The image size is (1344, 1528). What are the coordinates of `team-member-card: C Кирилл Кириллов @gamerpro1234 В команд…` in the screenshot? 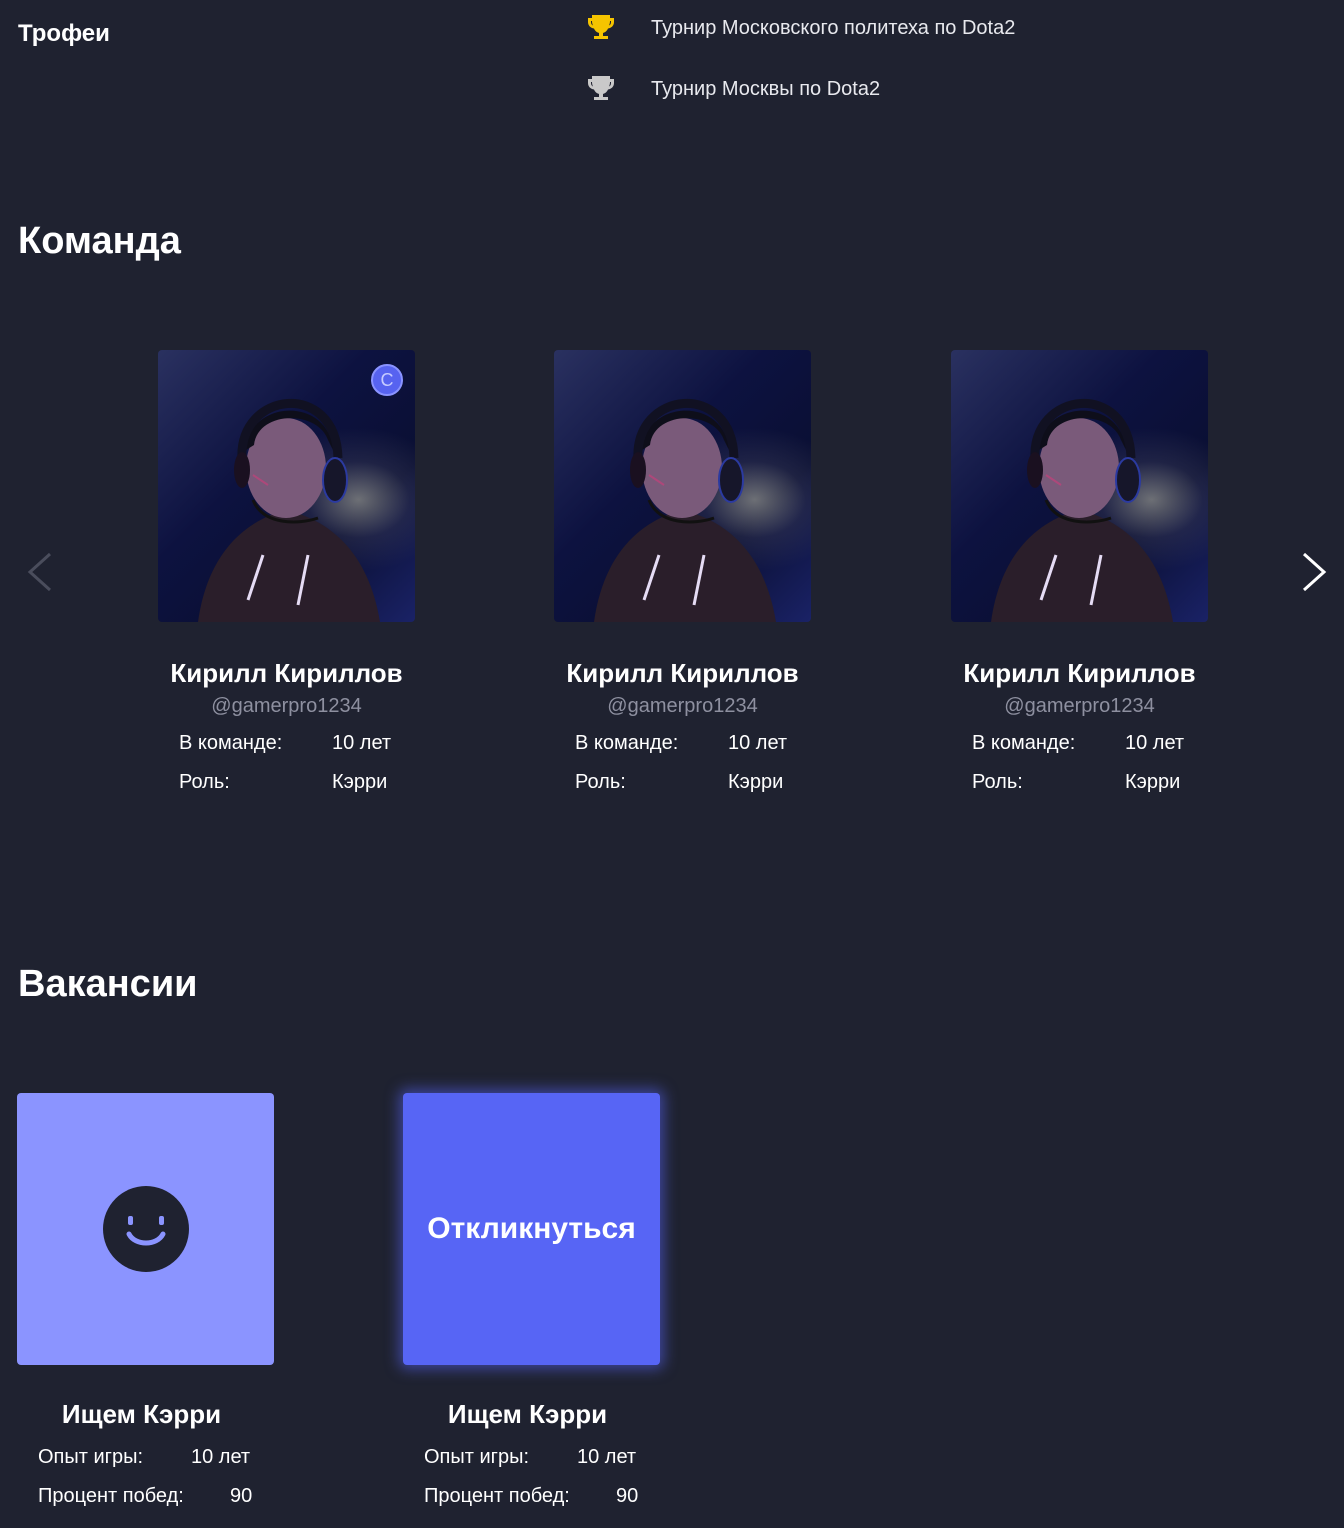 It's located at (286, 572).